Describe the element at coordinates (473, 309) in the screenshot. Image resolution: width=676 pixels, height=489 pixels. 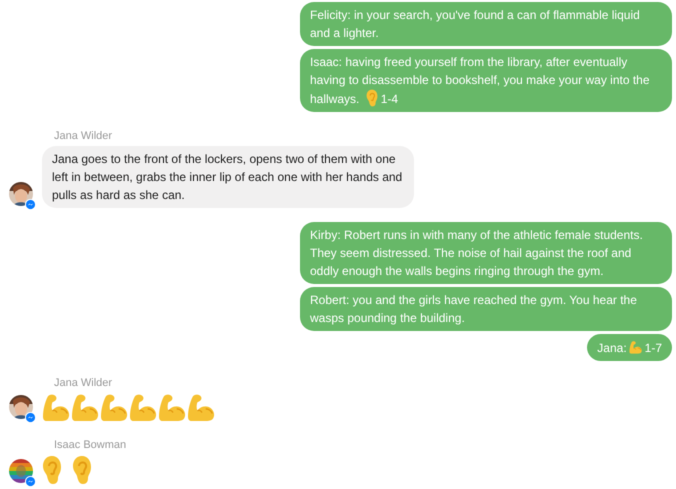
I see `message-text: Robert: you and the girls have reached the gym. You hear the wasps pounding the building.` at that location.